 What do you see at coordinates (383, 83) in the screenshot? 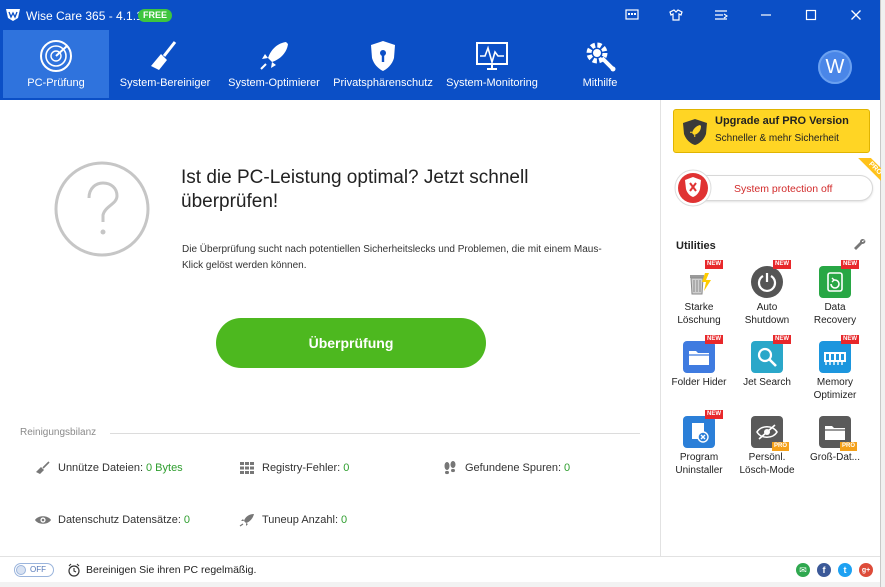
I see `tab-label: Privatsphärenschutz` at bounding box center [383, 83].